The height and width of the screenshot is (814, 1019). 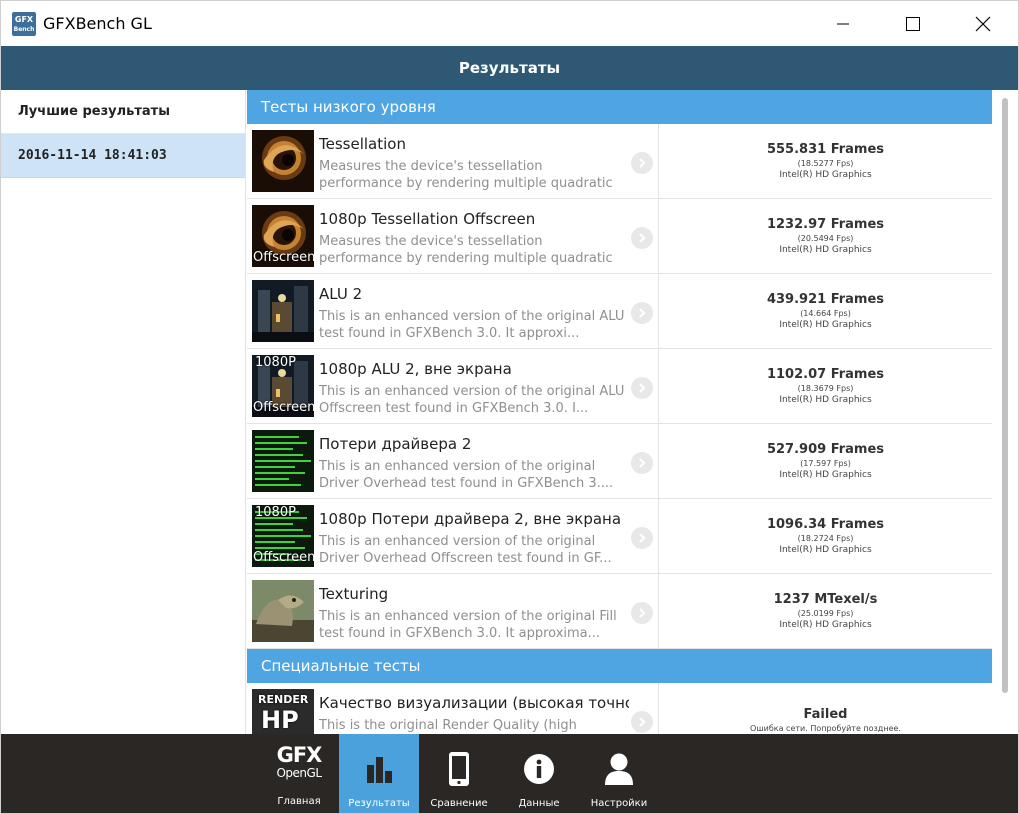 I want to click on nav-info: Данные, so click(x=539, y=773).